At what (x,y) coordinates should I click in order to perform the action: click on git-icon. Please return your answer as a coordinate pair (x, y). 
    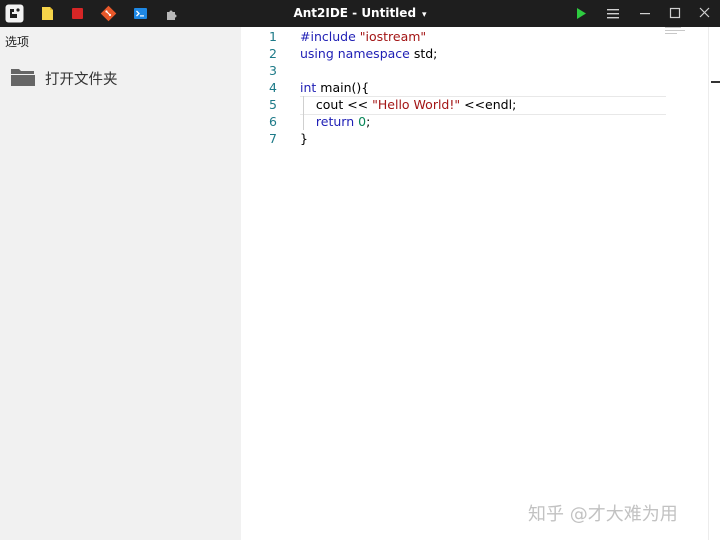
    Looking at the image, I should click on (108, 13).